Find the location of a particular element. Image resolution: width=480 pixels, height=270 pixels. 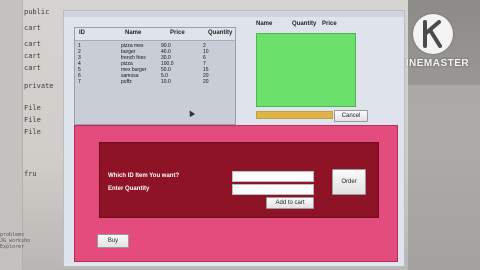

product-table-header: ID Name Price Quantity is located at coordinates (155, 34).